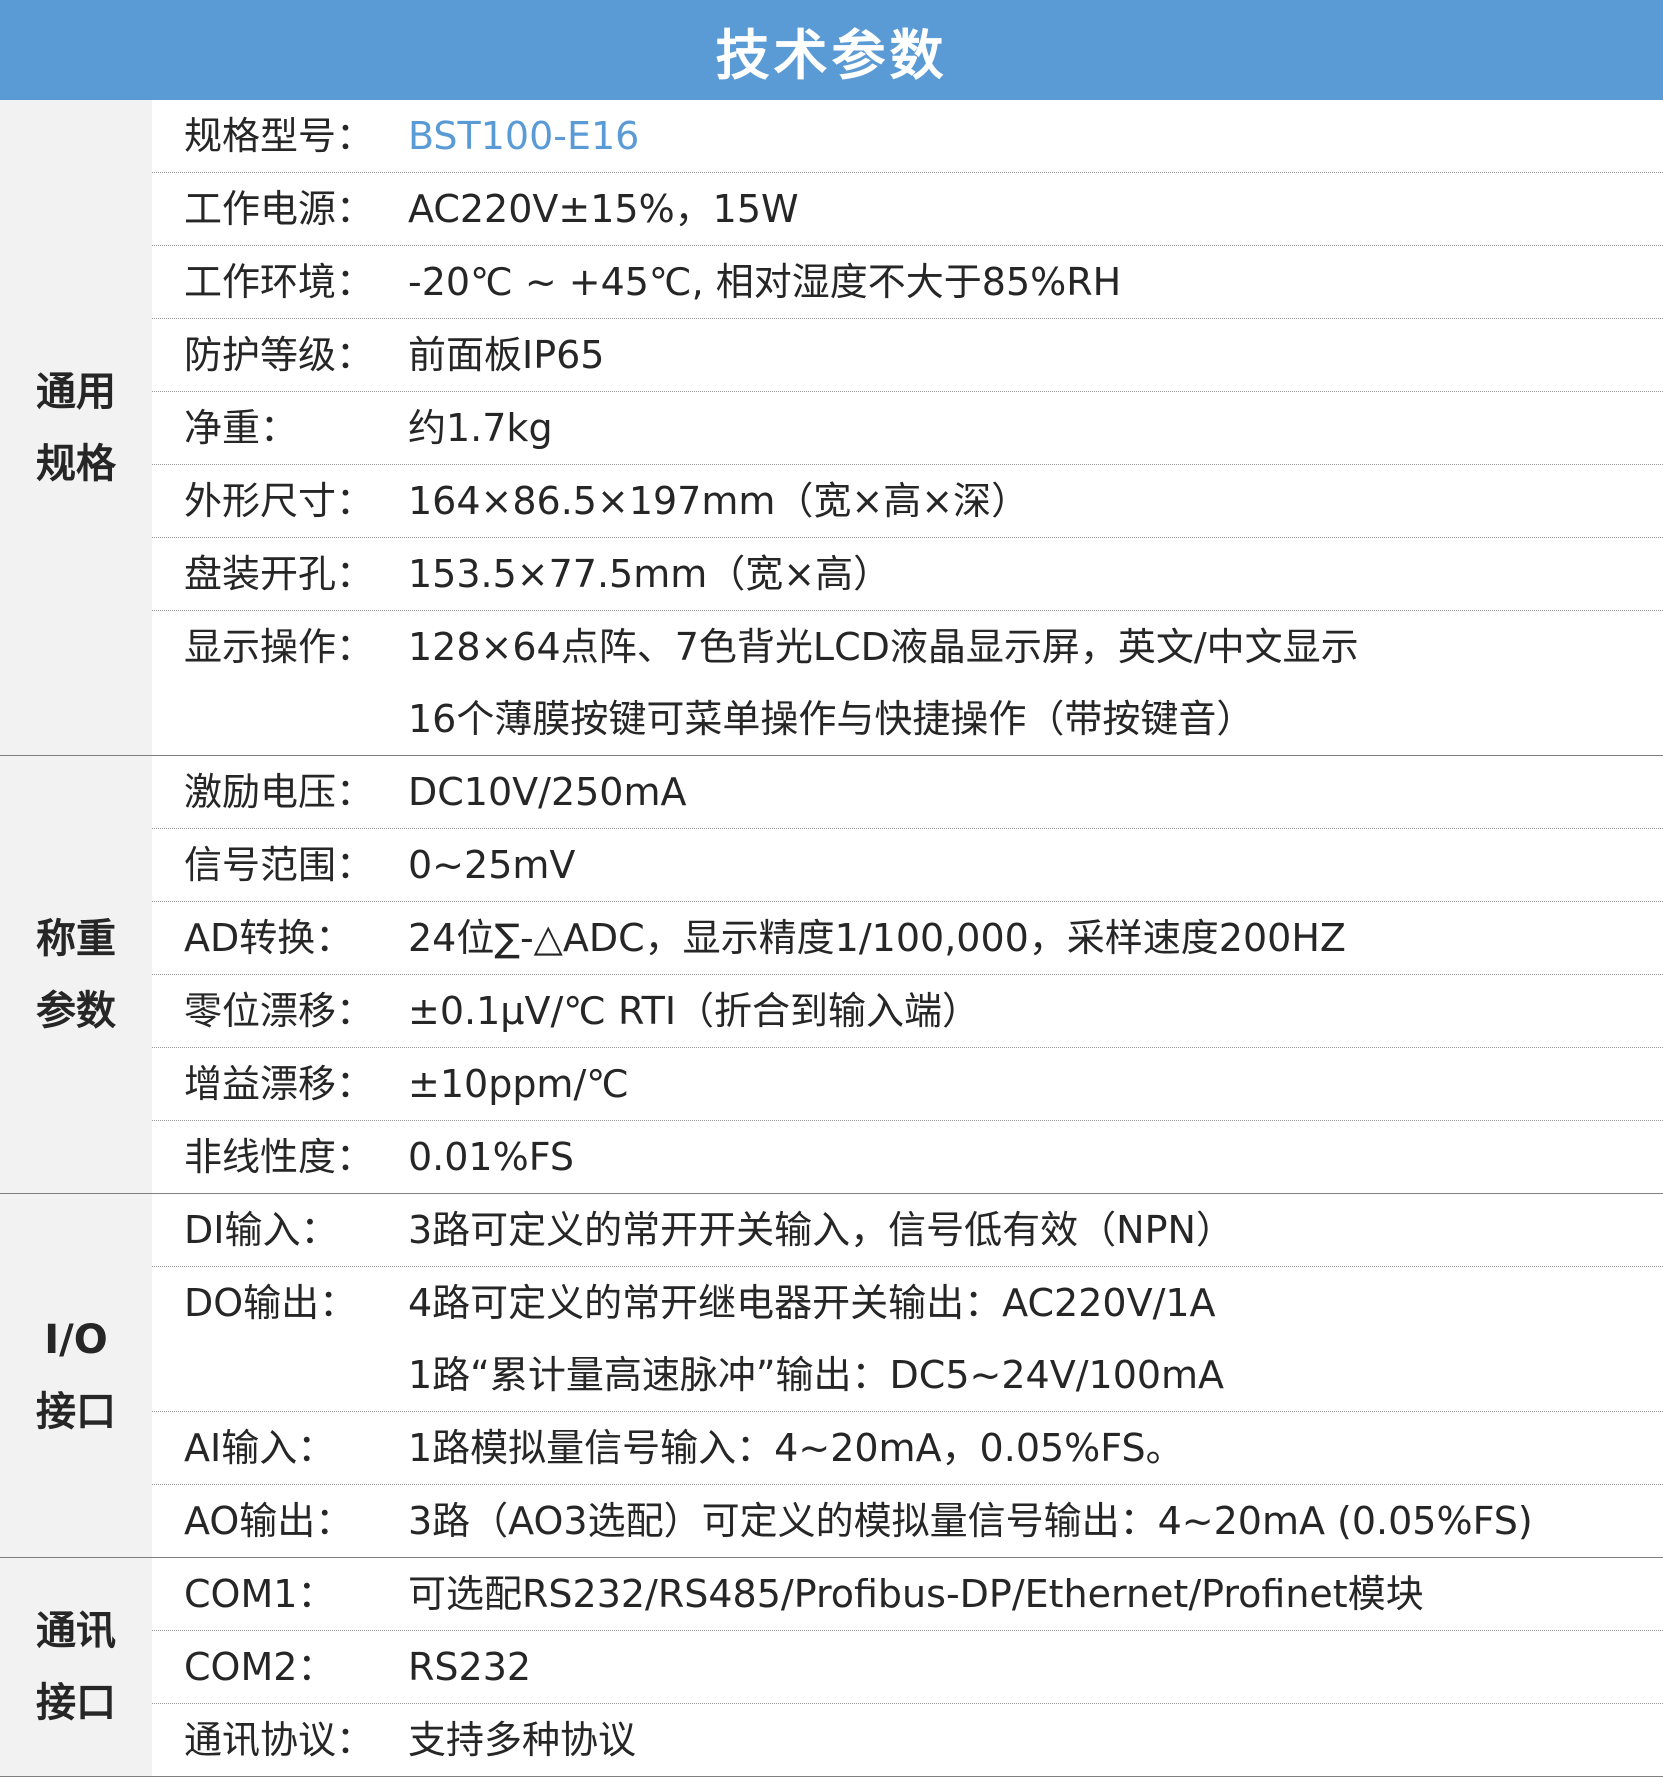 This screenshot has height=1777, width=1663. I want to click on section-label-line: 参数, so click(76, 1010).